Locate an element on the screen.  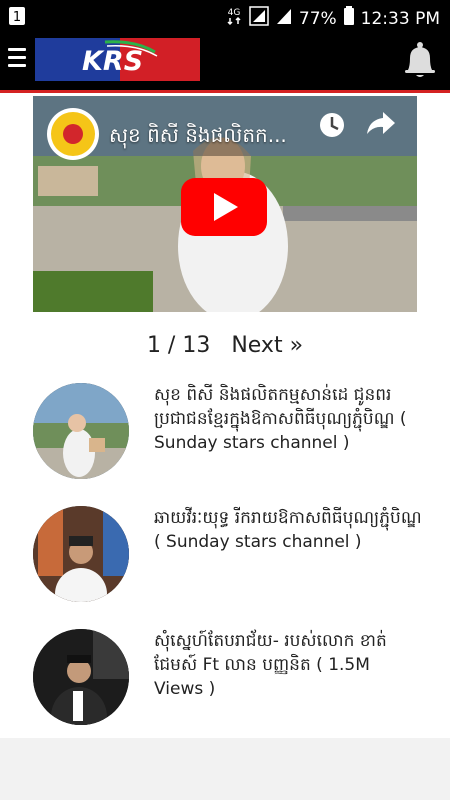
network-type-icon: 4G is located at coordinates (234, 18).